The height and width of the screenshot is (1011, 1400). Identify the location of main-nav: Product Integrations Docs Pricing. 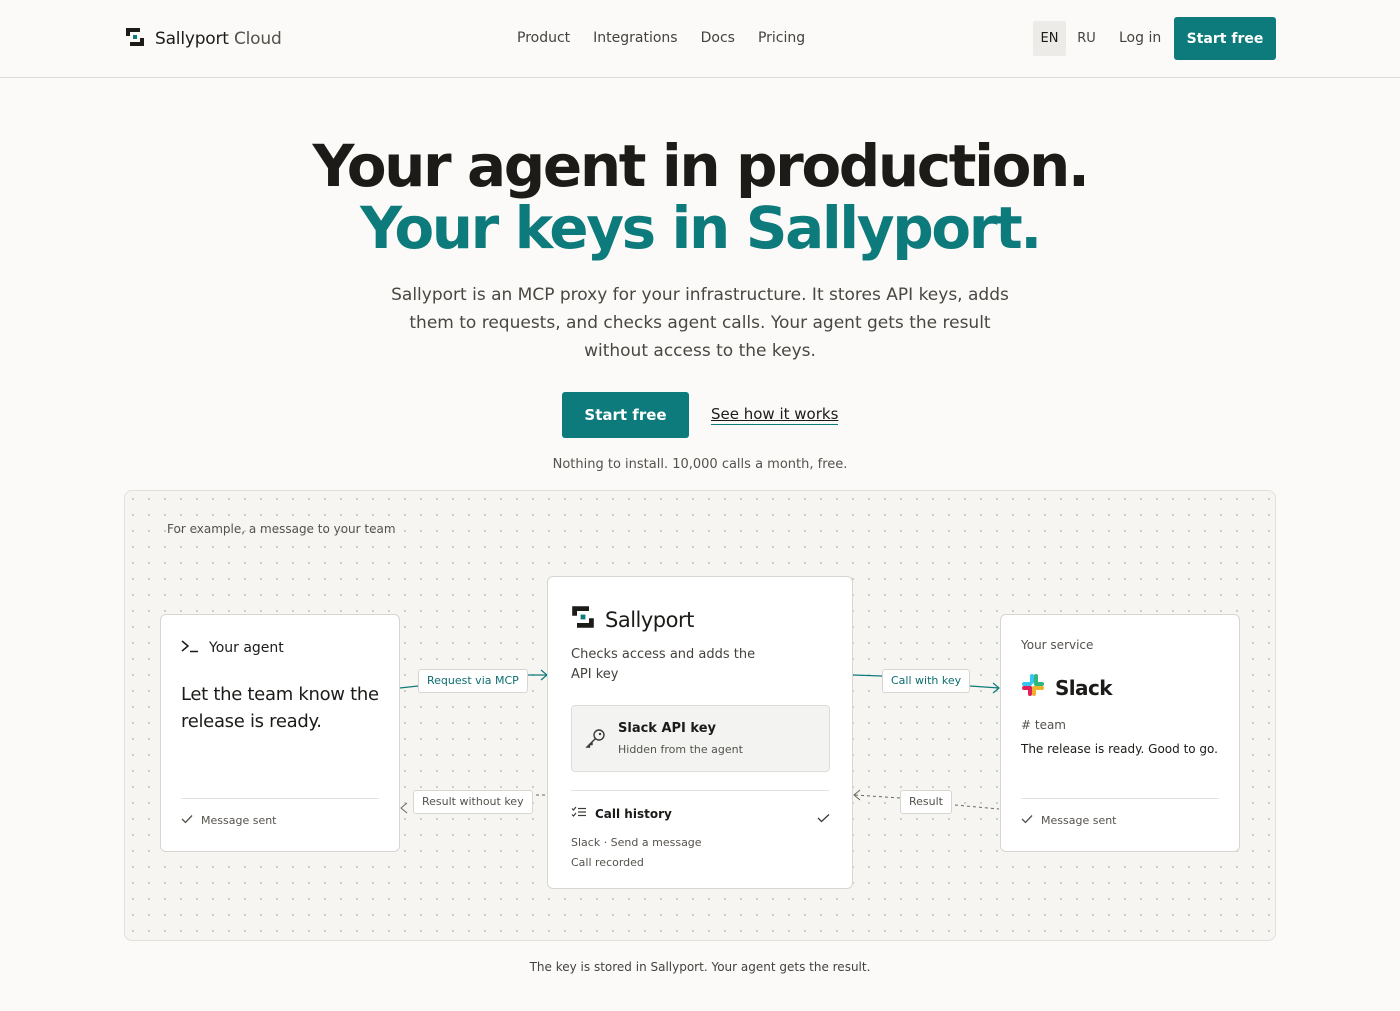
(661, 38).